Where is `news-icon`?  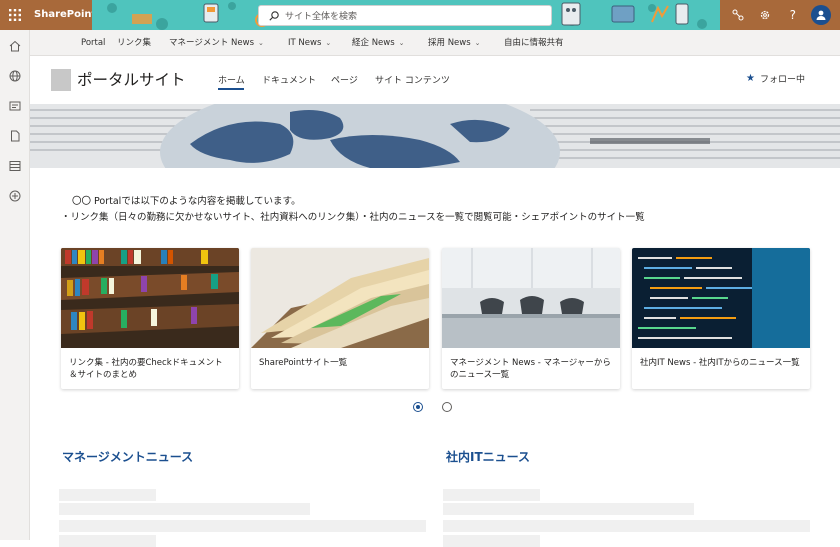
news-icon is located at coordinates (15, 106).